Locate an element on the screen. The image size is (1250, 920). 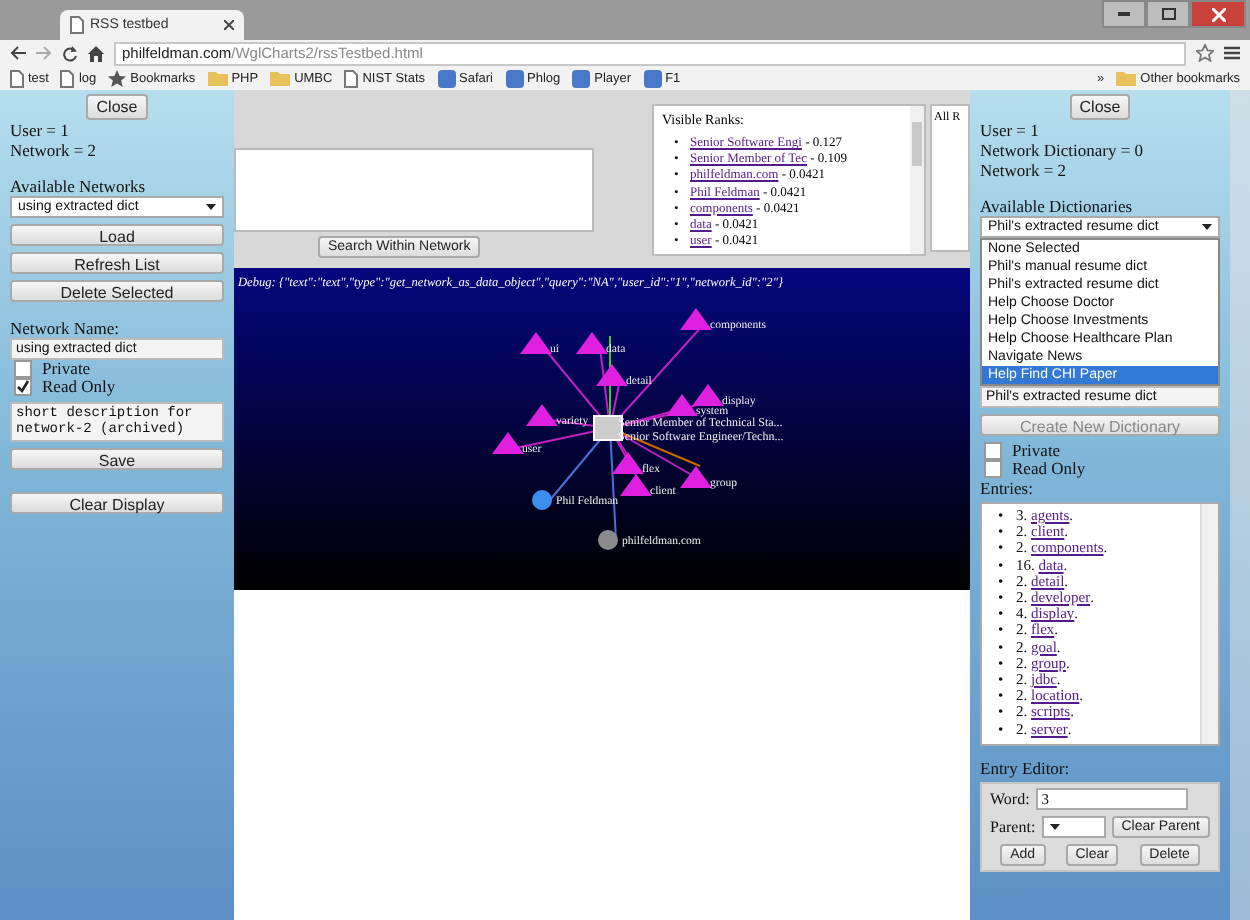
back-icon is located at coordinates (18, 53).